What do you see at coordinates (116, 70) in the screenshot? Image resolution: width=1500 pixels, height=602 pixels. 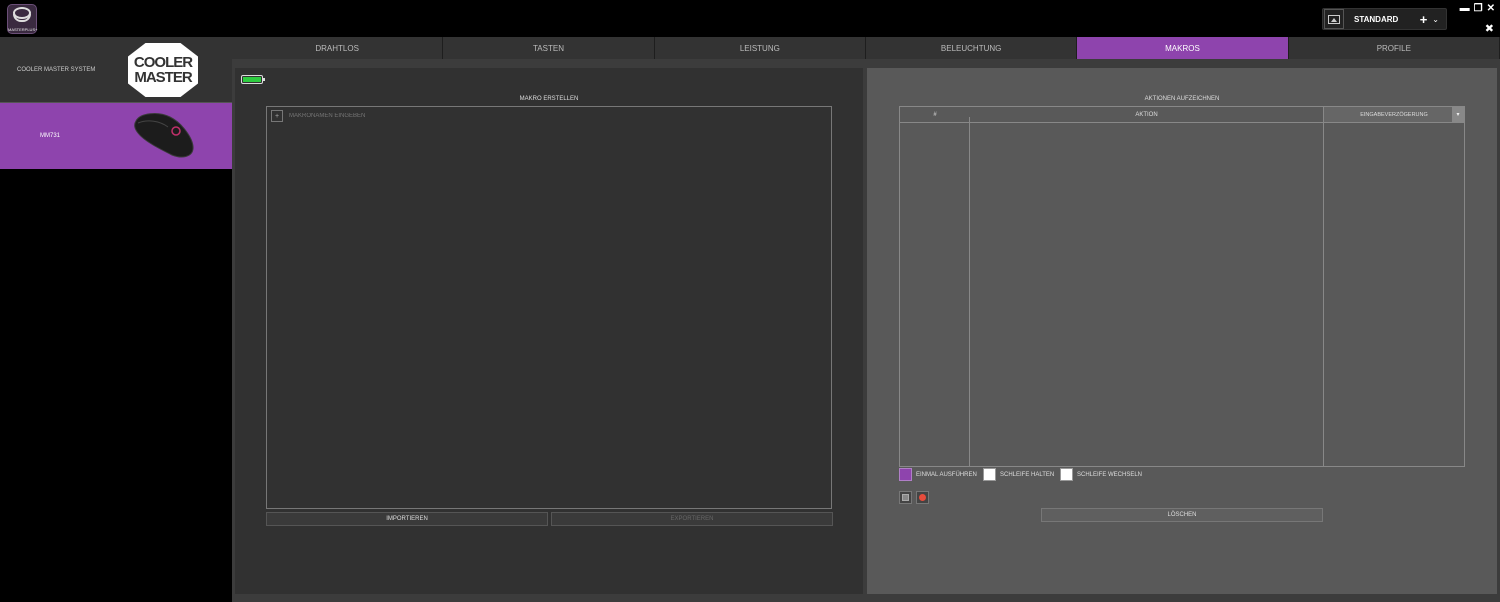 I see `sidebar-item-system: COOLER MASTER SYSTEM COOLER MASTER` at bounding box center [116, 70].